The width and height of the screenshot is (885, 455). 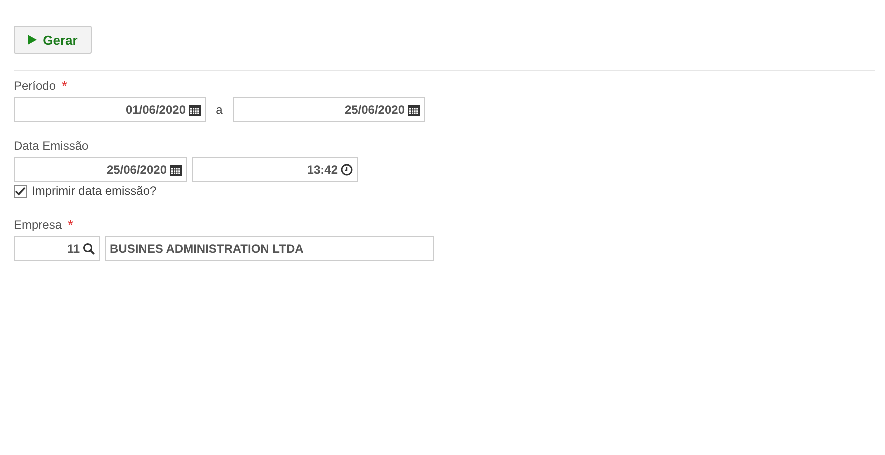 What do you see at coordinates (35, 85) in the screenshot?
I see `field-label: Período` at bounding box center [35, 85].